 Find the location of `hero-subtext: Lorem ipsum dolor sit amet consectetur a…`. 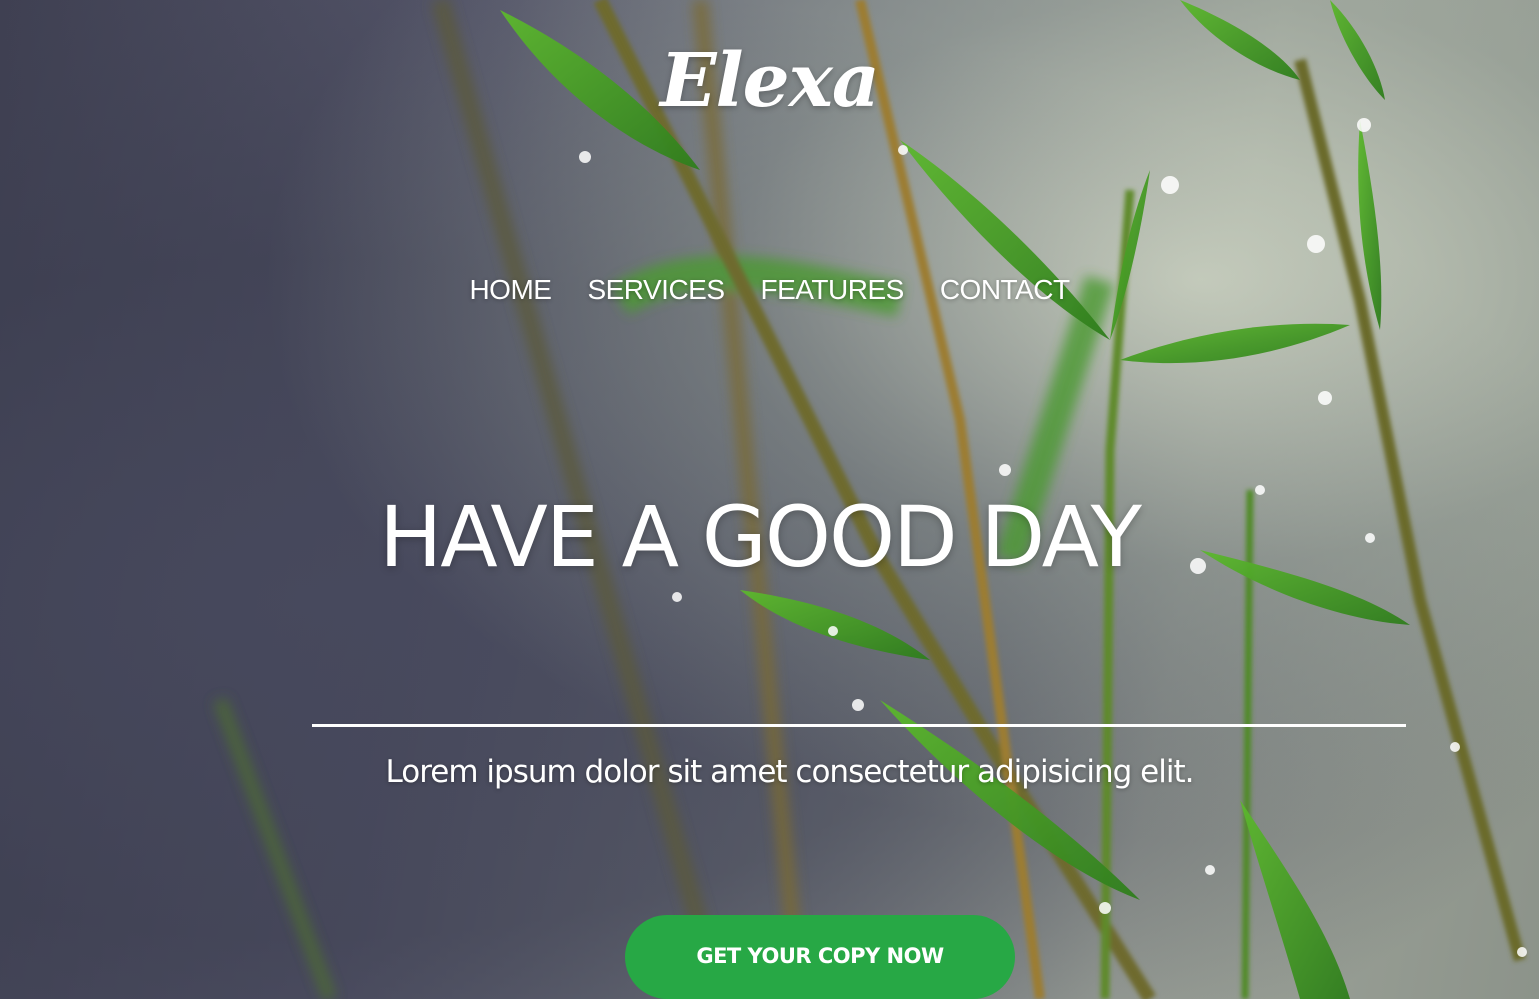

hero-subtext: Lorem ipsum dolor sit amet consectetur a… is located at coordinates (790, 772).